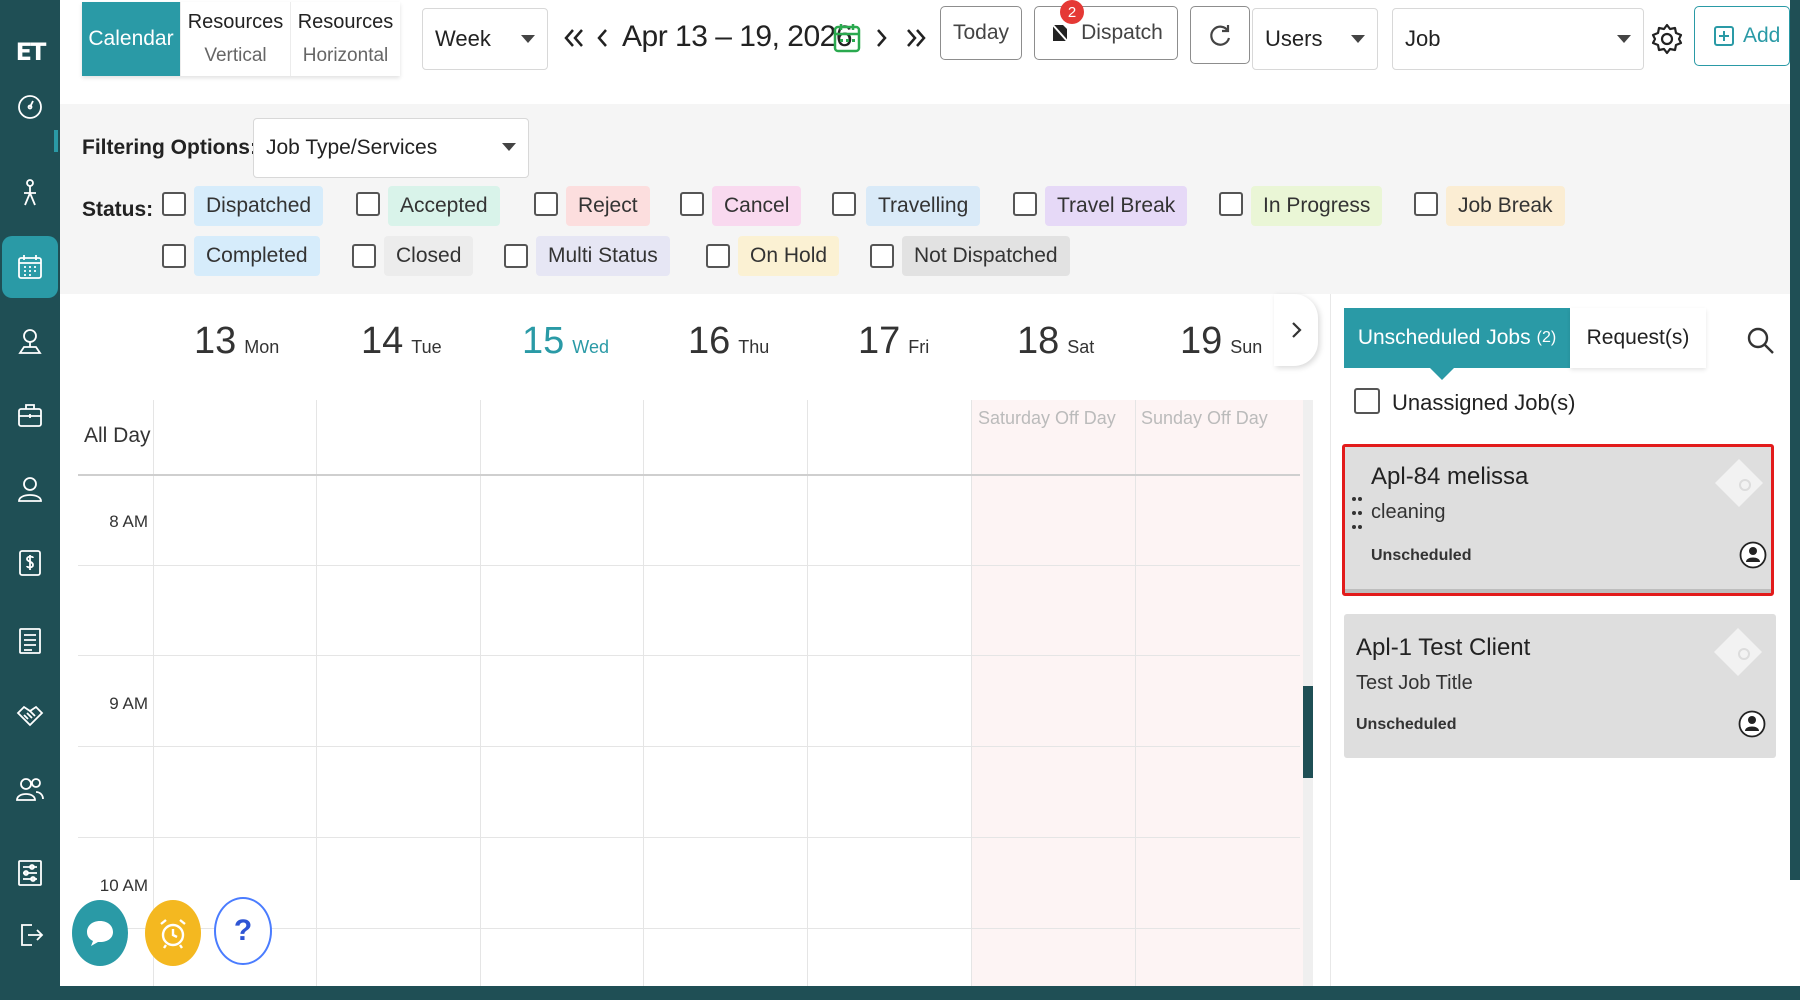  Describe the element at coordinates (602, 38) in the screenshot. I see `prev-button` at that location.